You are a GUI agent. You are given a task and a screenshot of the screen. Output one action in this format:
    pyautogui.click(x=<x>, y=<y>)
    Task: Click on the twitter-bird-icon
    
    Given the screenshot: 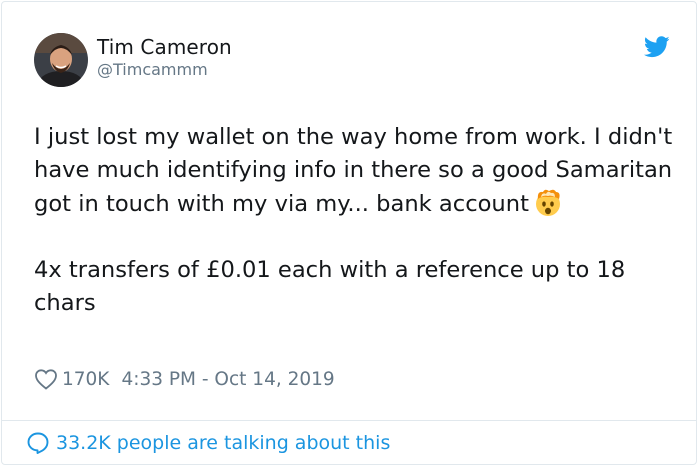 What is the action you would take?
    pyautogui.click(x=656, y=47)
    